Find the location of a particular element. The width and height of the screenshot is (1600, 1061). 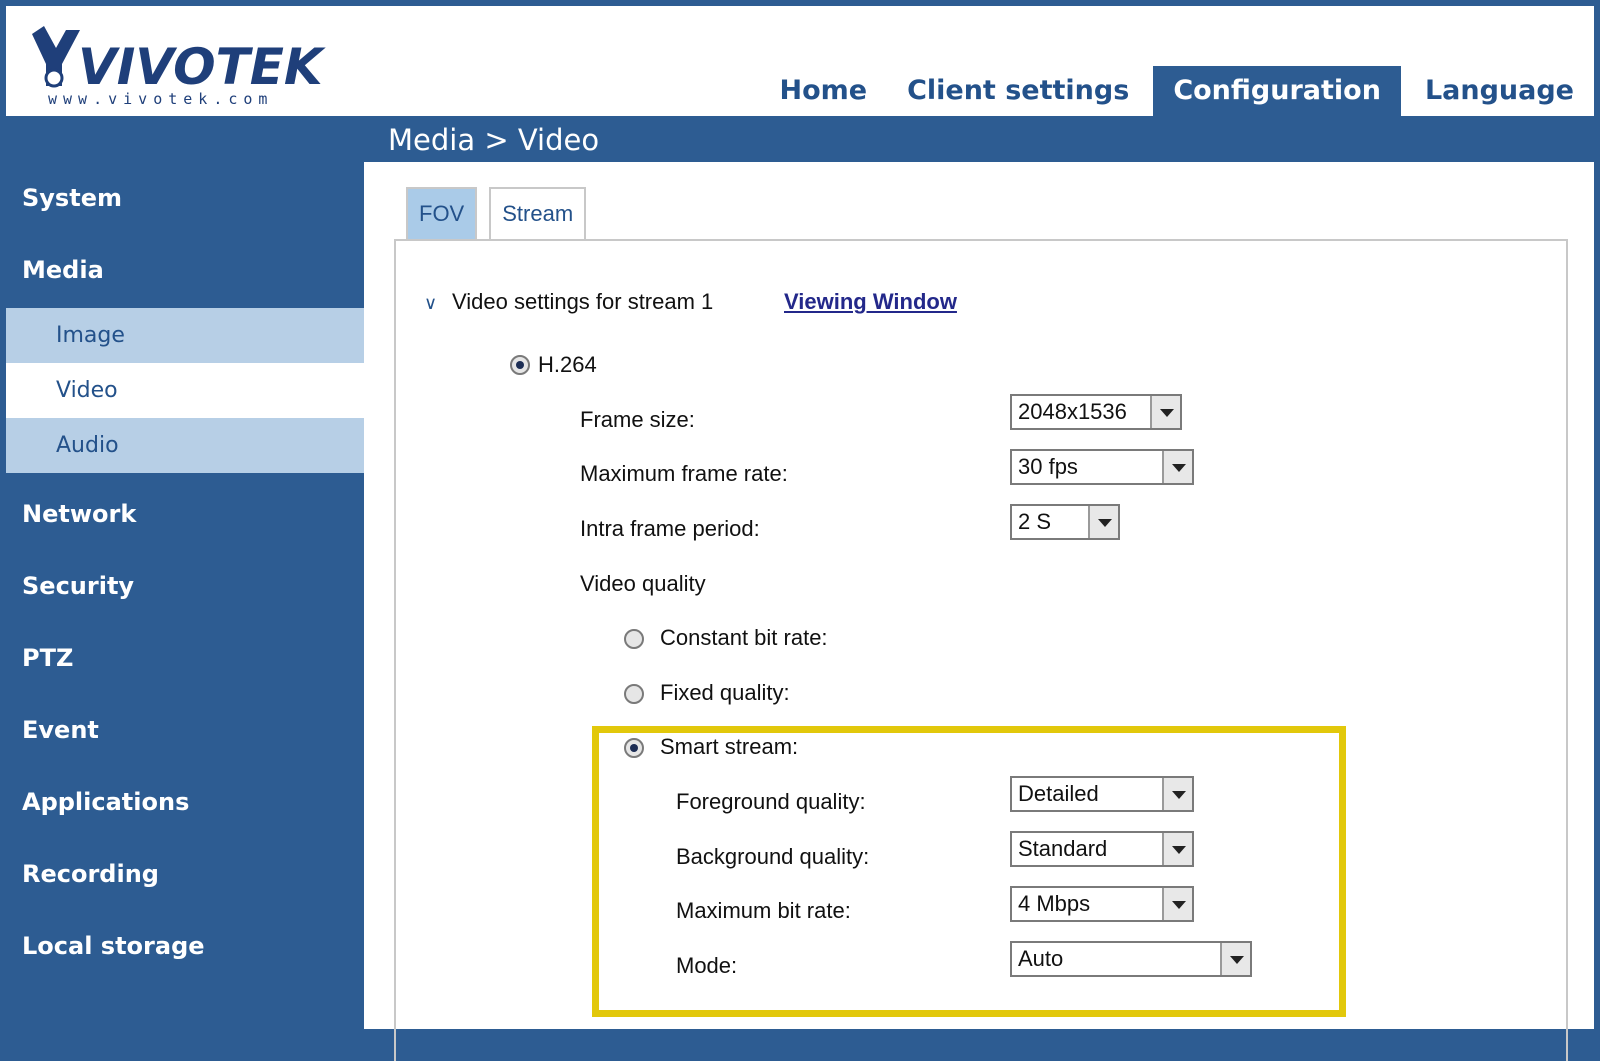

max-frame-rate-label: Maximum frame rate: is located at coordinates (684, 473).